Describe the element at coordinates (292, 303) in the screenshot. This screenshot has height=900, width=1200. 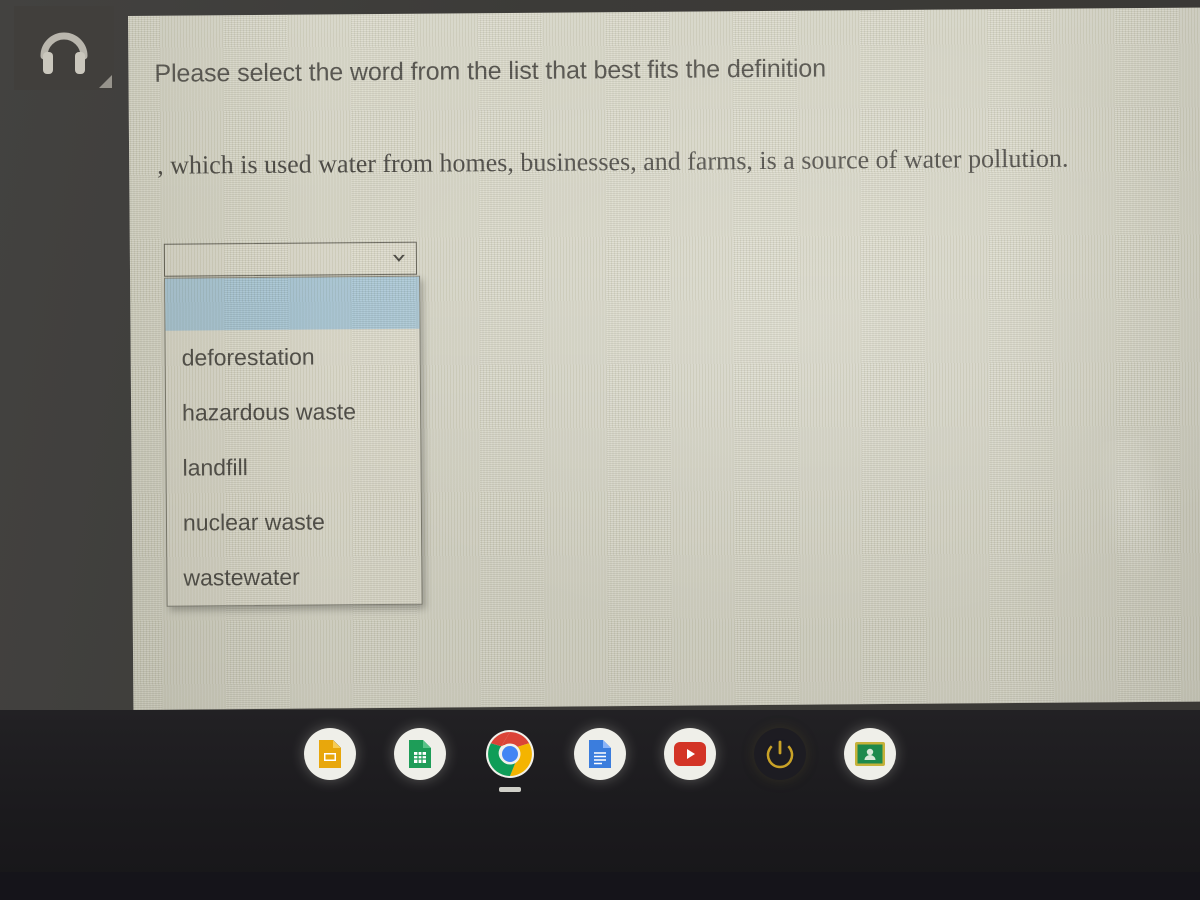
I see `list-item` at that location.